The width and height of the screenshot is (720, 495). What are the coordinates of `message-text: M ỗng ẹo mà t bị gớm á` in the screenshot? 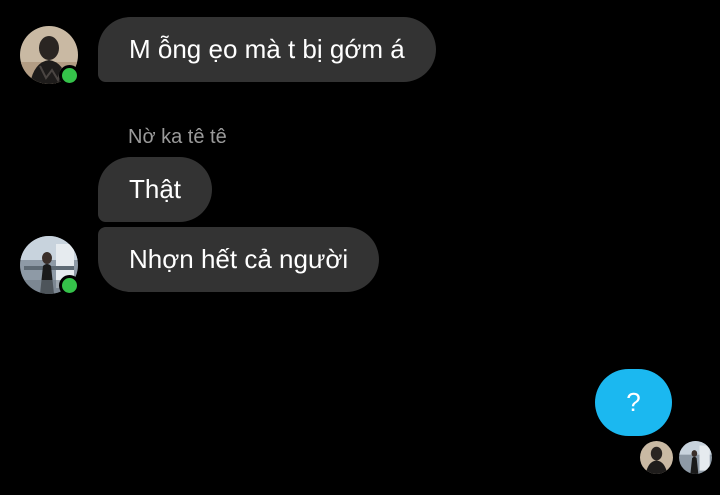 It's located at (267, 49).